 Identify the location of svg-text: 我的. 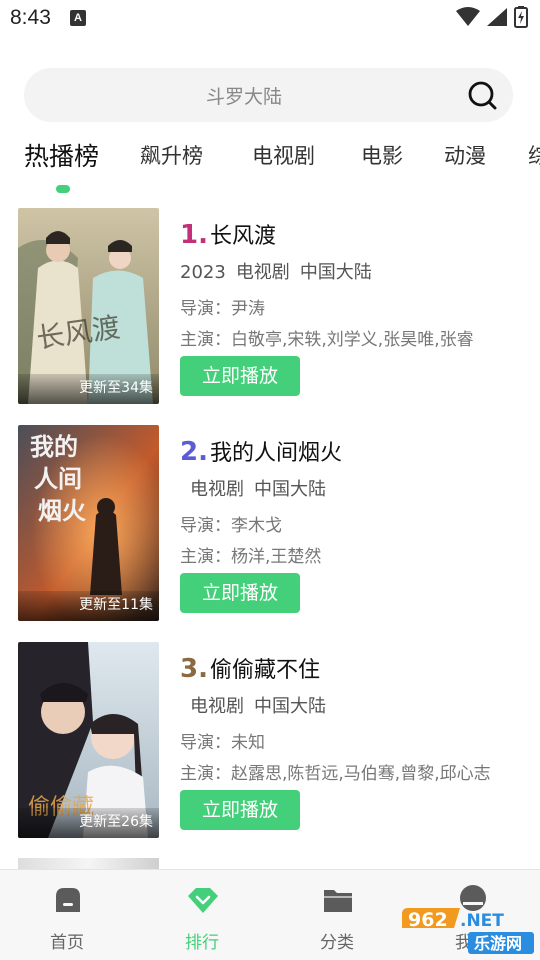
(54, 446).